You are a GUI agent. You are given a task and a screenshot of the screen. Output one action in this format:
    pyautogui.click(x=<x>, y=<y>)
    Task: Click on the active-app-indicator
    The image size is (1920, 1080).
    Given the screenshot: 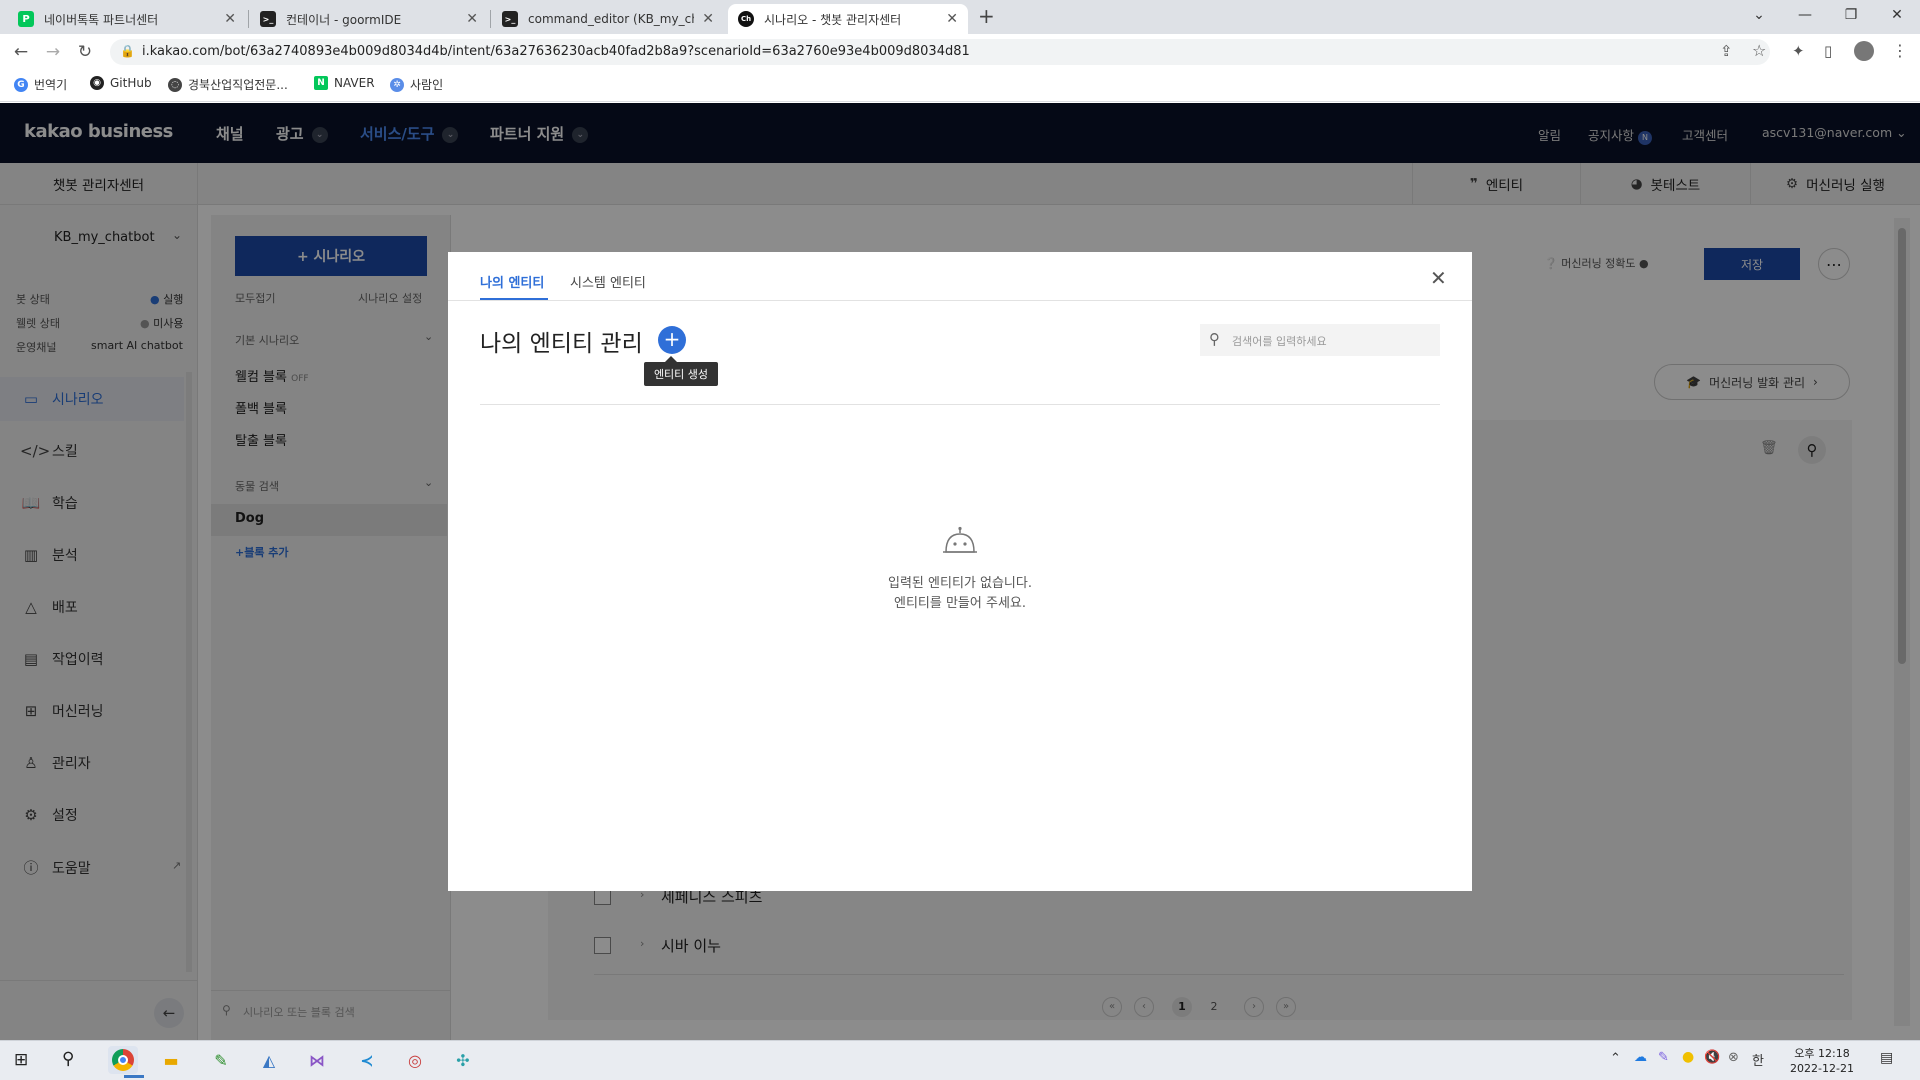 What is the action you would take?
    pyautogui.click(x=134, y=1076)
    